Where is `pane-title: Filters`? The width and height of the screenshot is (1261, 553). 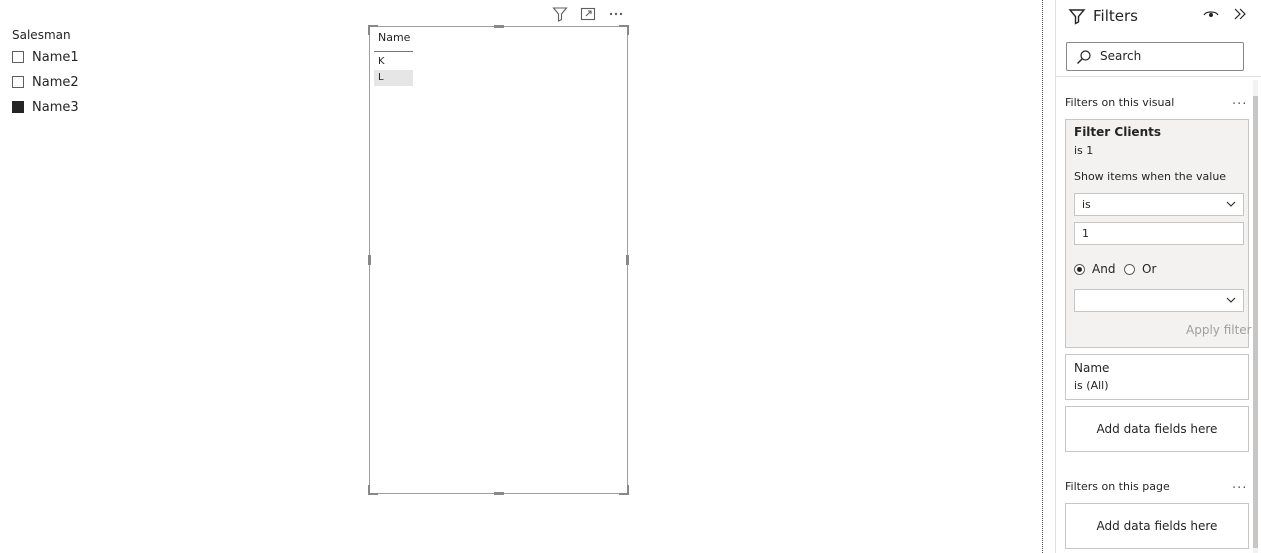 pane-title: Filters is located at coordinates (1115, 16).